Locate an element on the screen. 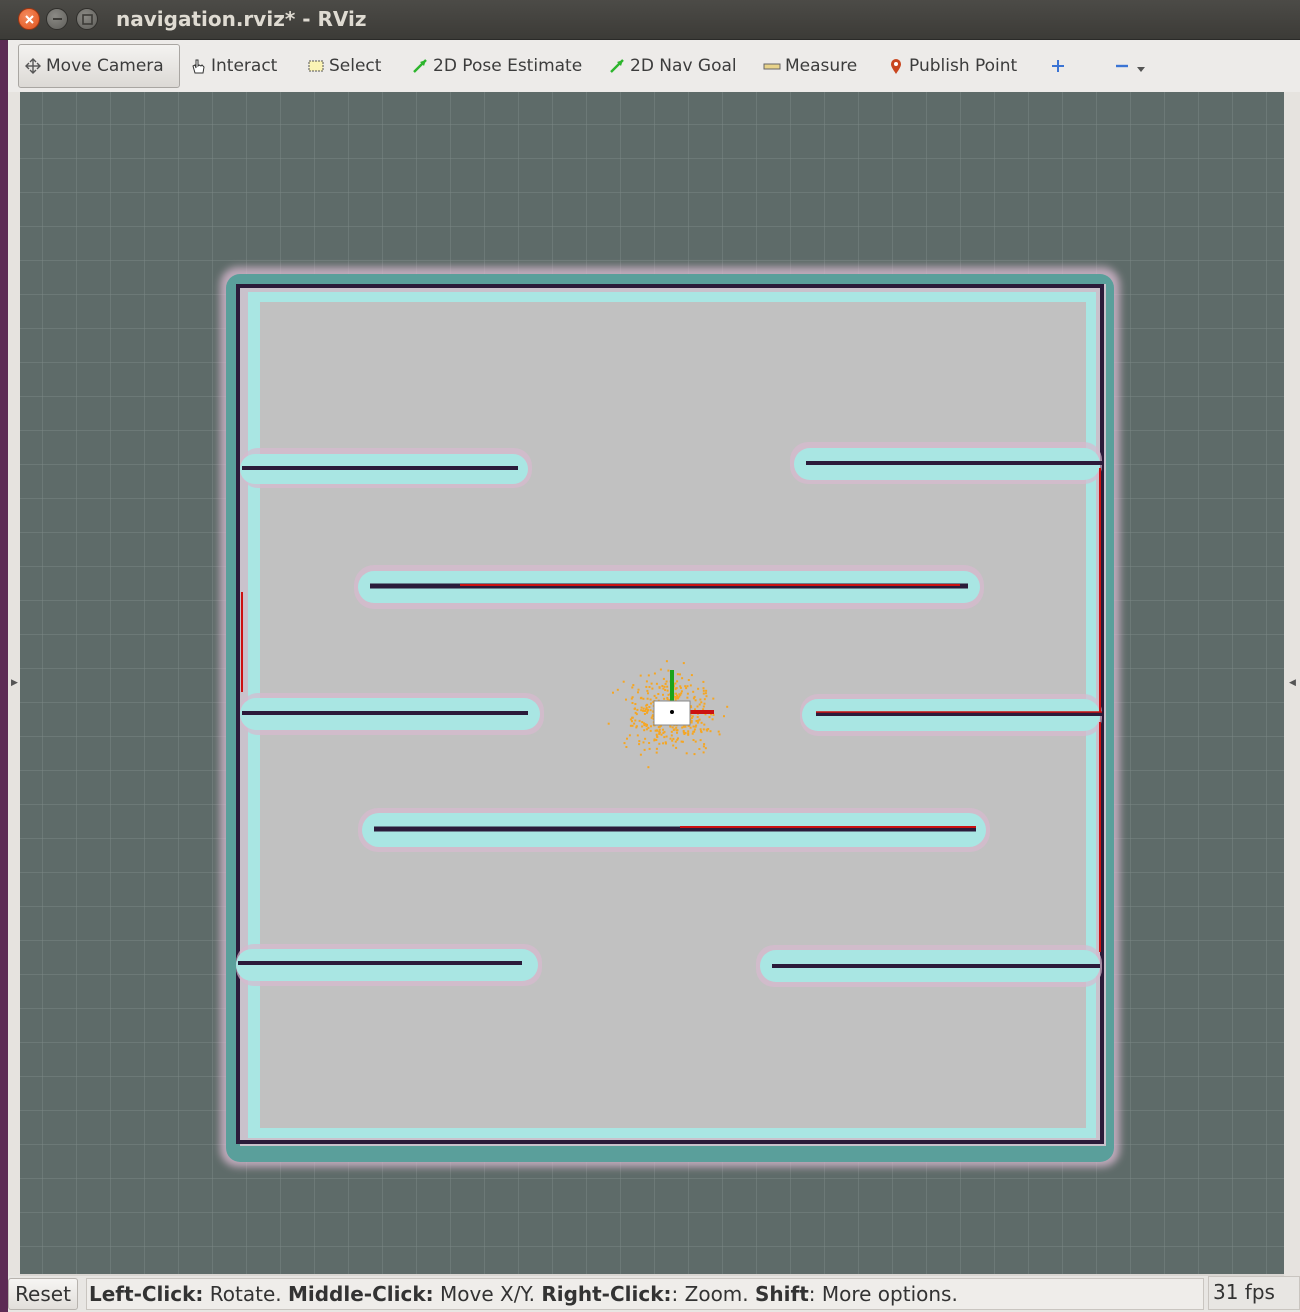 The height and width of the screenshot is (1312, 1300). tool-measure: Measure is located at coordinates (808, 66).